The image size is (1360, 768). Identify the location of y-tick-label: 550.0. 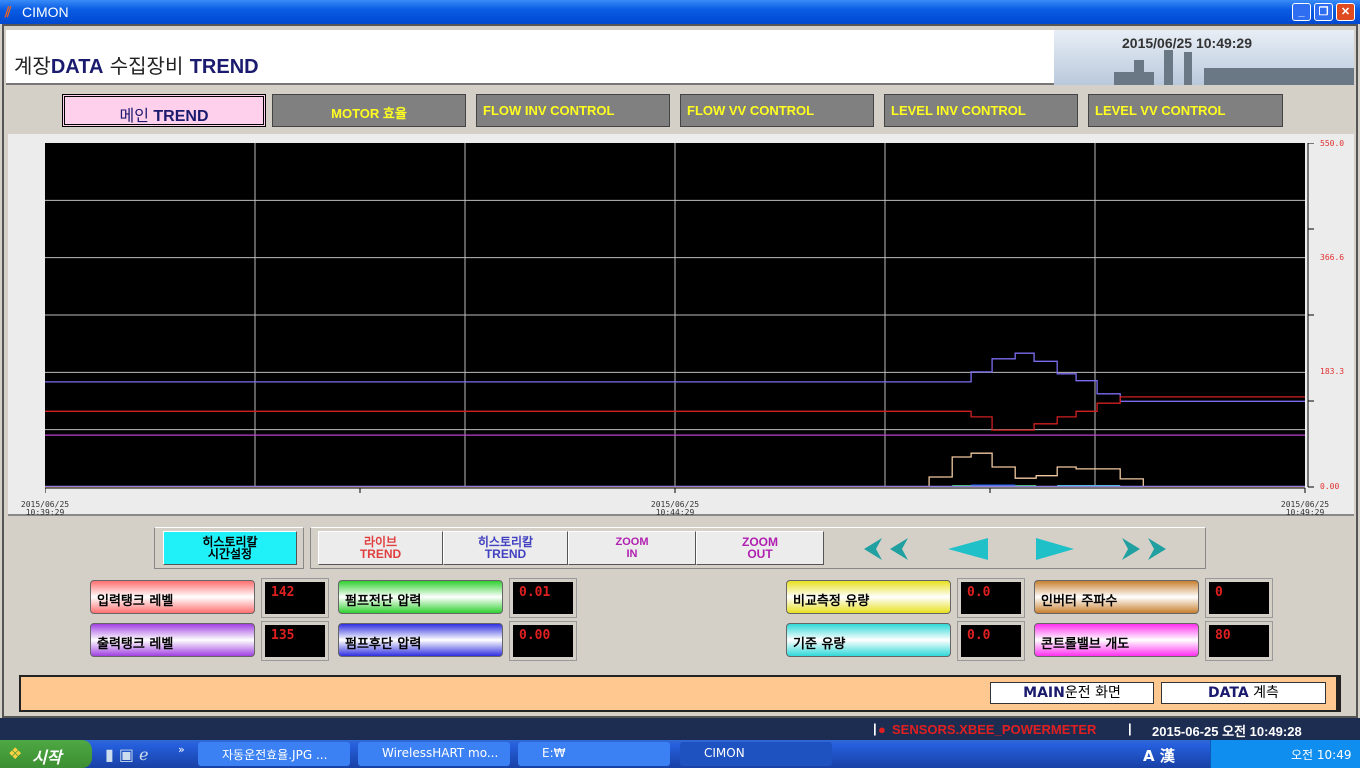
(1332, 143).